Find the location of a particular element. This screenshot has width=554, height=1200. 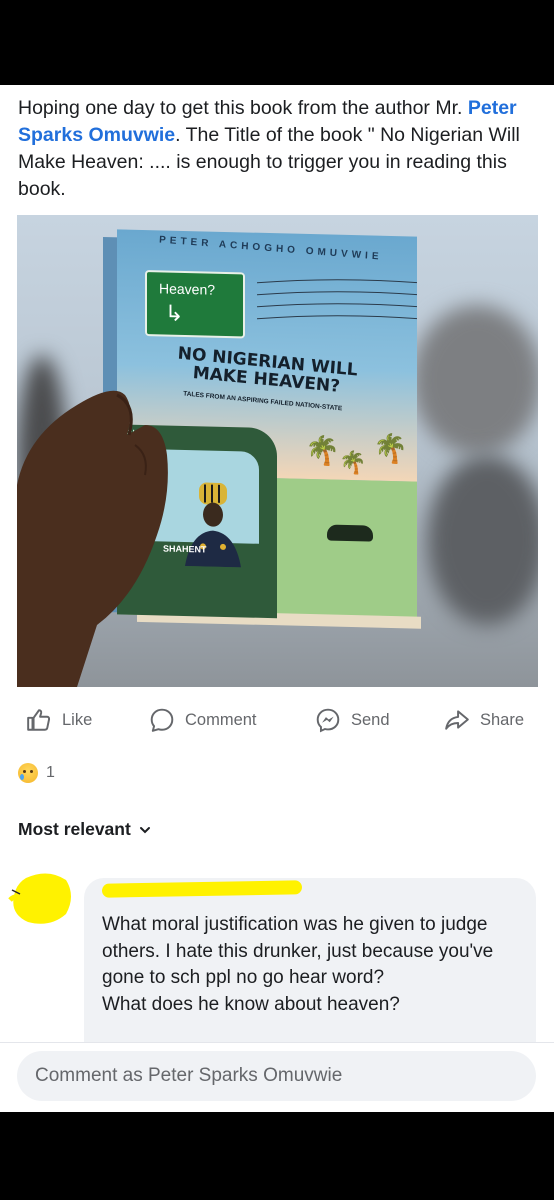

comment-label: Comment is located at coordinates (221, 719).